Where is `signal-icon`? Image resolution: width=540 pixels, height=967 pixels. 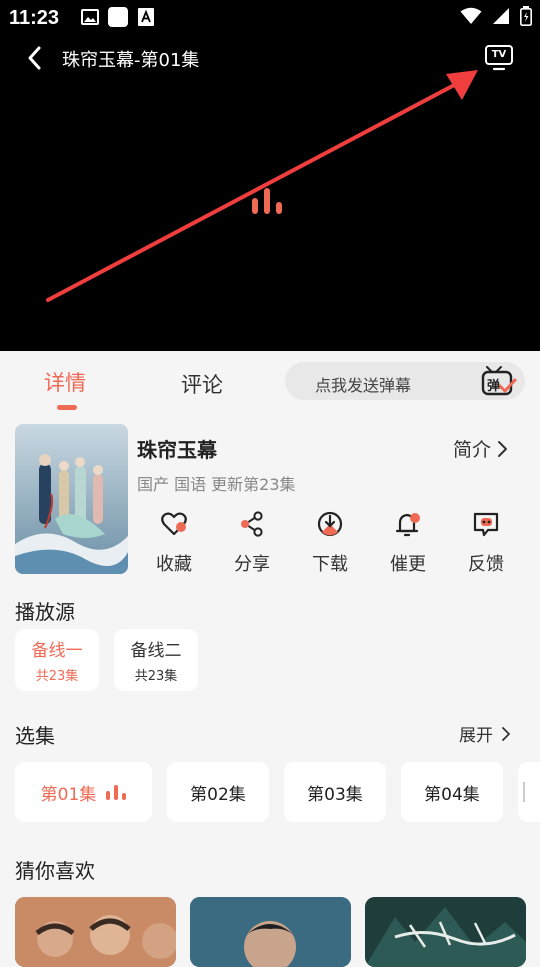
signal-icon is located at coordinates (501, 16).